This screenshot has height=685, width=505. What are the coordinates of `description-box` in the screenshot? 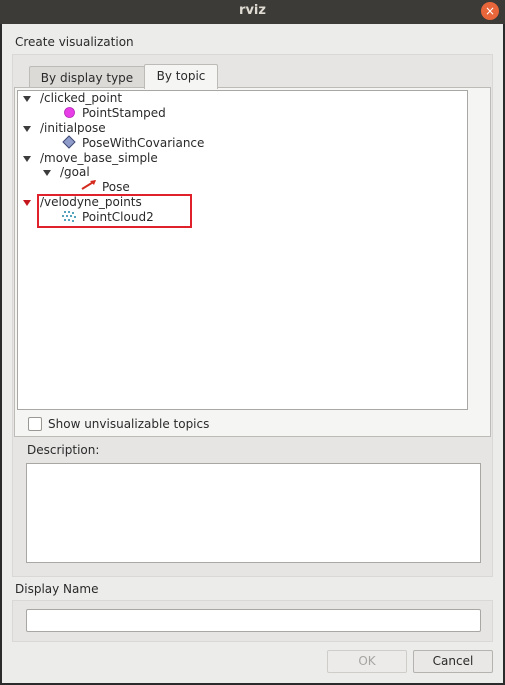 It's located at (253, 513).